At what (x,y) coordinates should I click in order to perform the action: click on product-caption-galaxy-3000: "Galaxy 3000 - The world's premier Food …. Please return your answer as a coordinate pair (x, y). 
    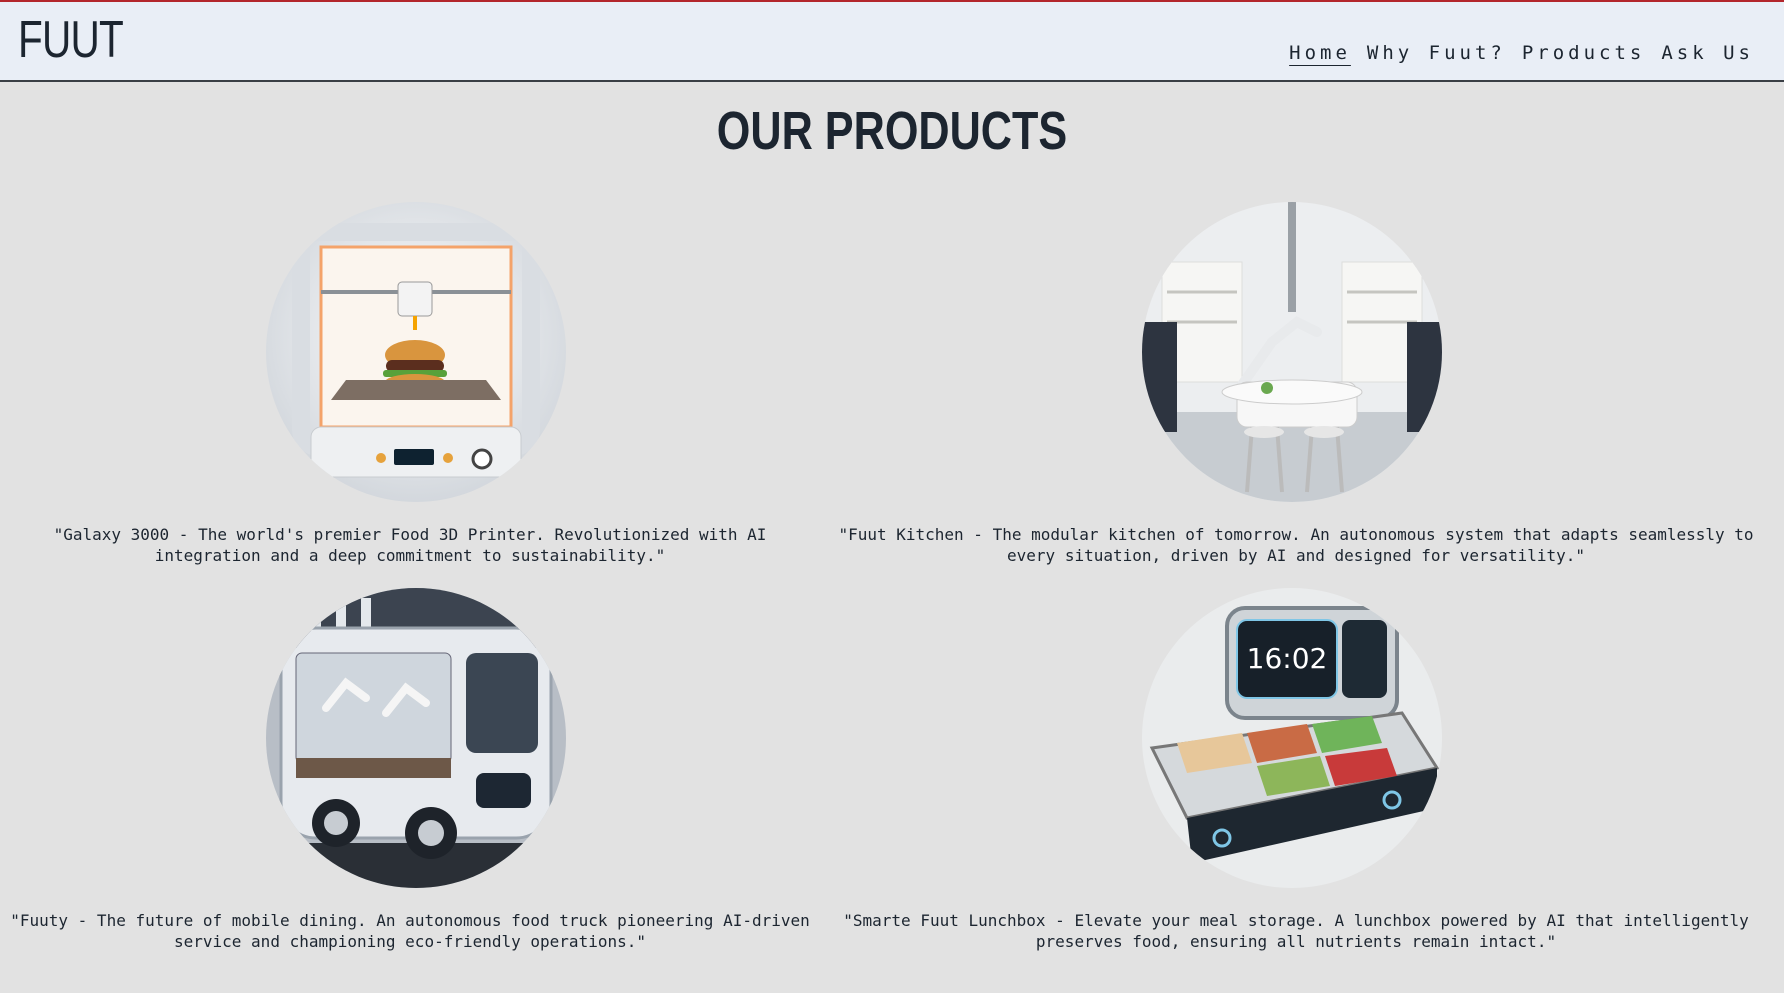
    Looking at the image, I should click on (410, 545).